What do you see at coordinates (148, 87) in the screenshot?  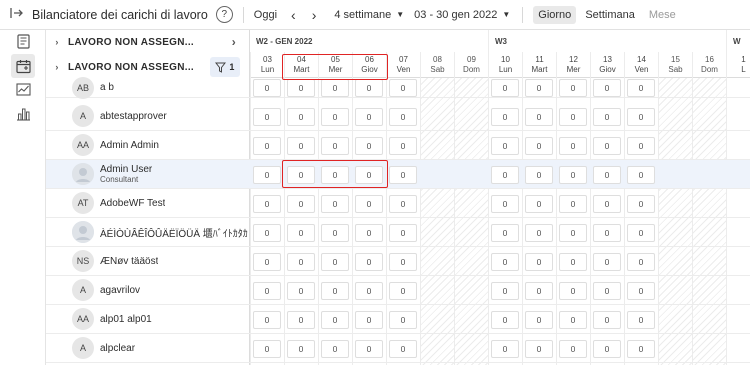 I see `user-cell: AB a b` at bounding box center [148, 87].